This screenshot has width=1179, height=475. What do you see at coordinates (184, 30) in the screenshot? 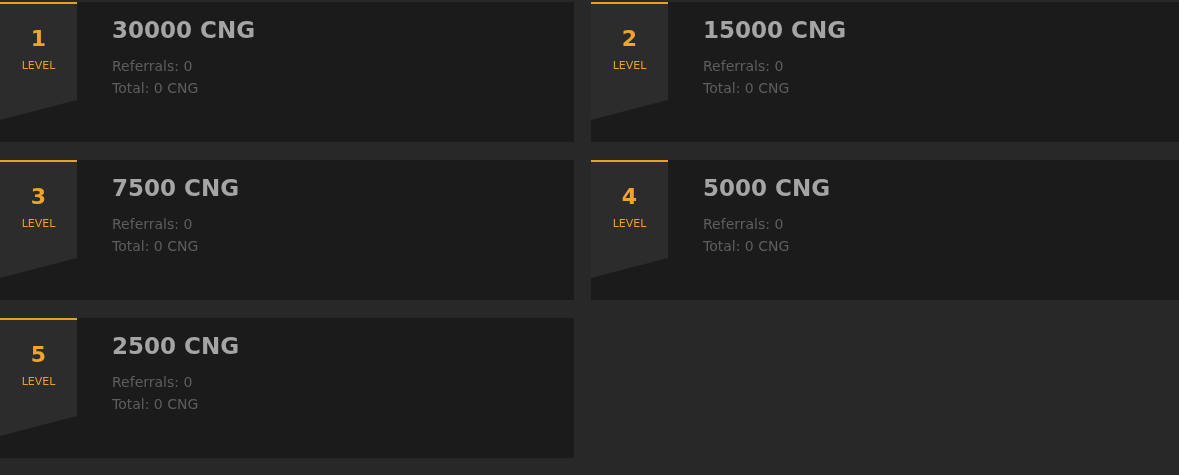
I see `reward-amount: 30000 CNG` at bounding box center [184, 30].